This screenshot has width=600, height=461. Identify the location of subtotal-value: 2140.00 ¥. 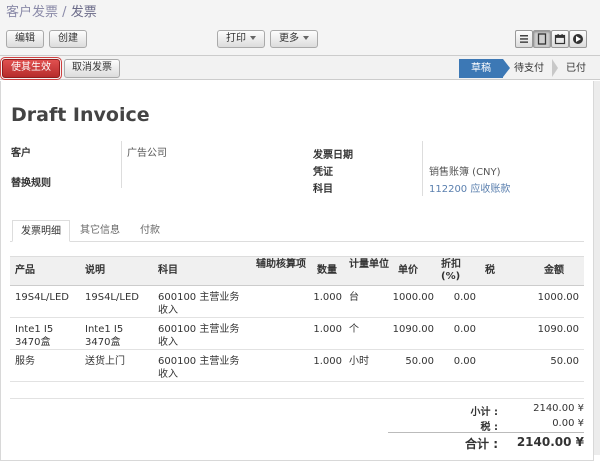
(558, 408).